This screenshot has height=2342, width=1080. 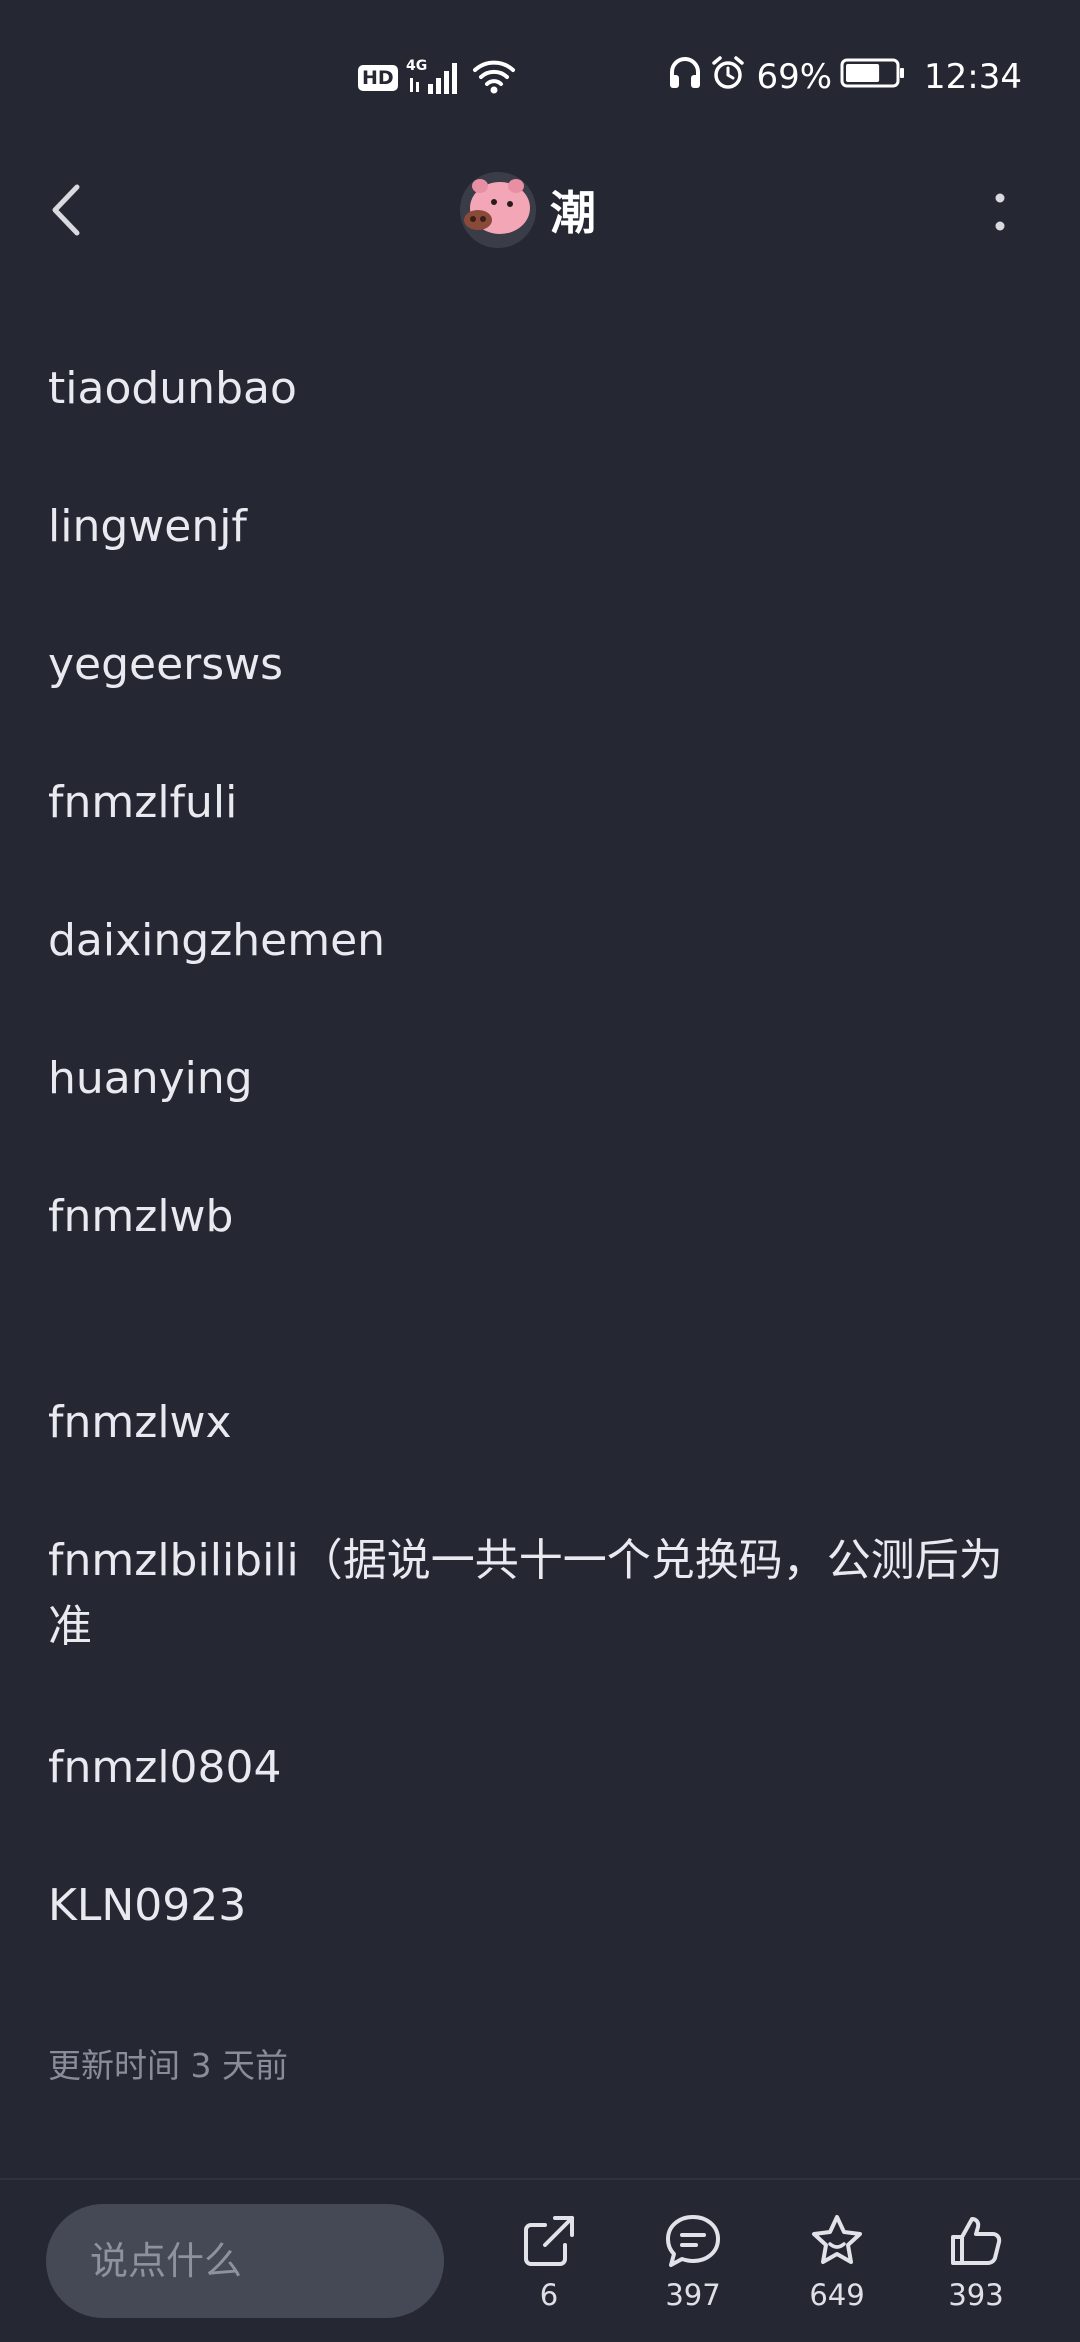 I want to click on code-line: tiaodunbao, so click(x=172, y=388).